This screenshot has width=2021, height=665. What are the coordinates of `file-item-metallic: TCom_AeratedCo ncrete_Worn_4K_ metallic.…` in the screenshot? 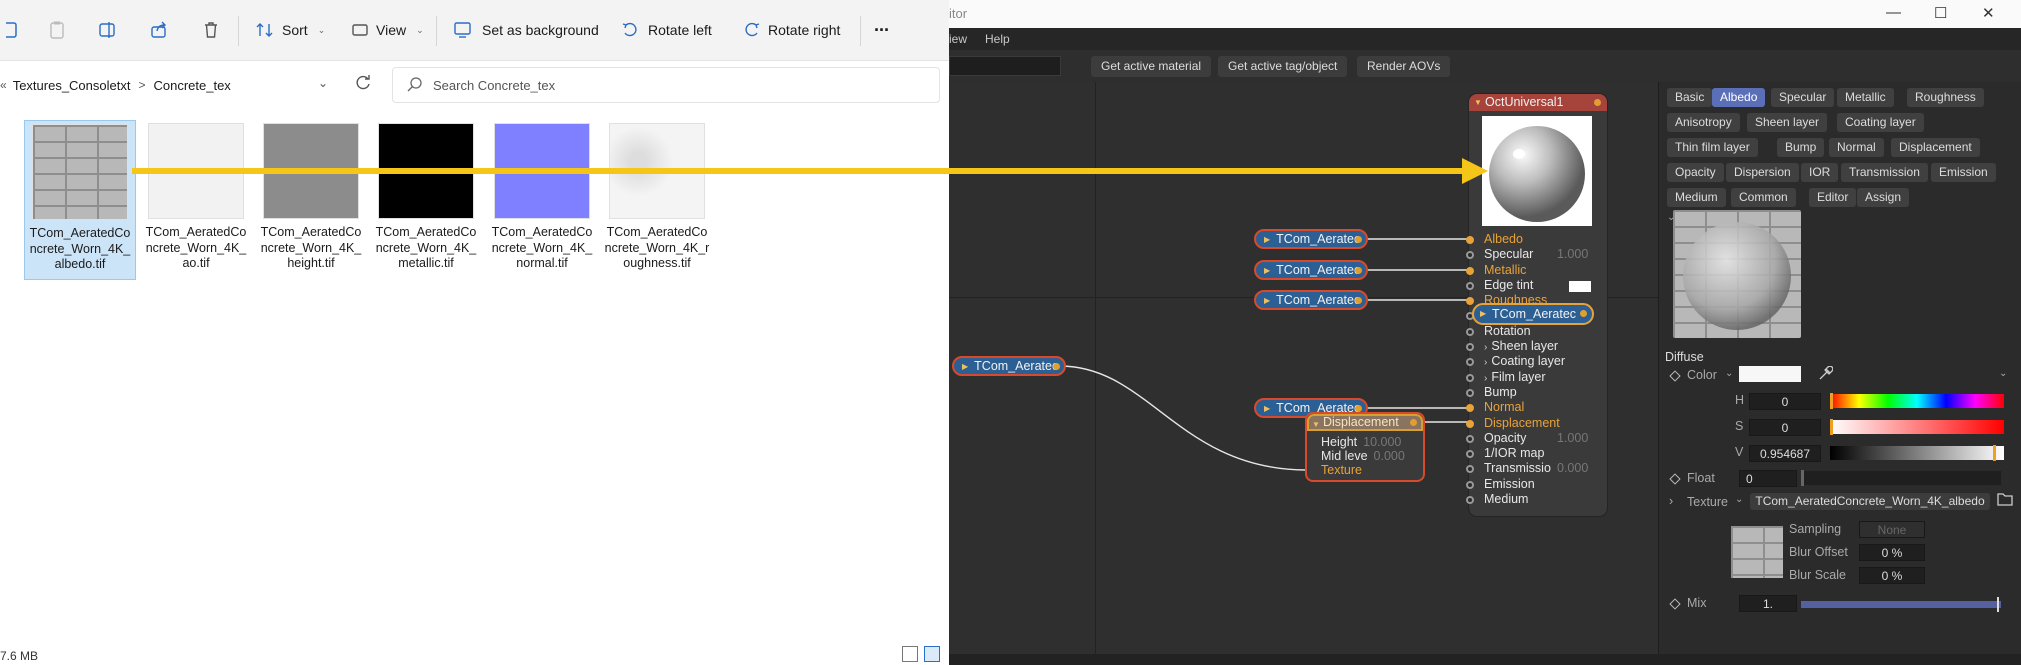 It's located at (426, 200).